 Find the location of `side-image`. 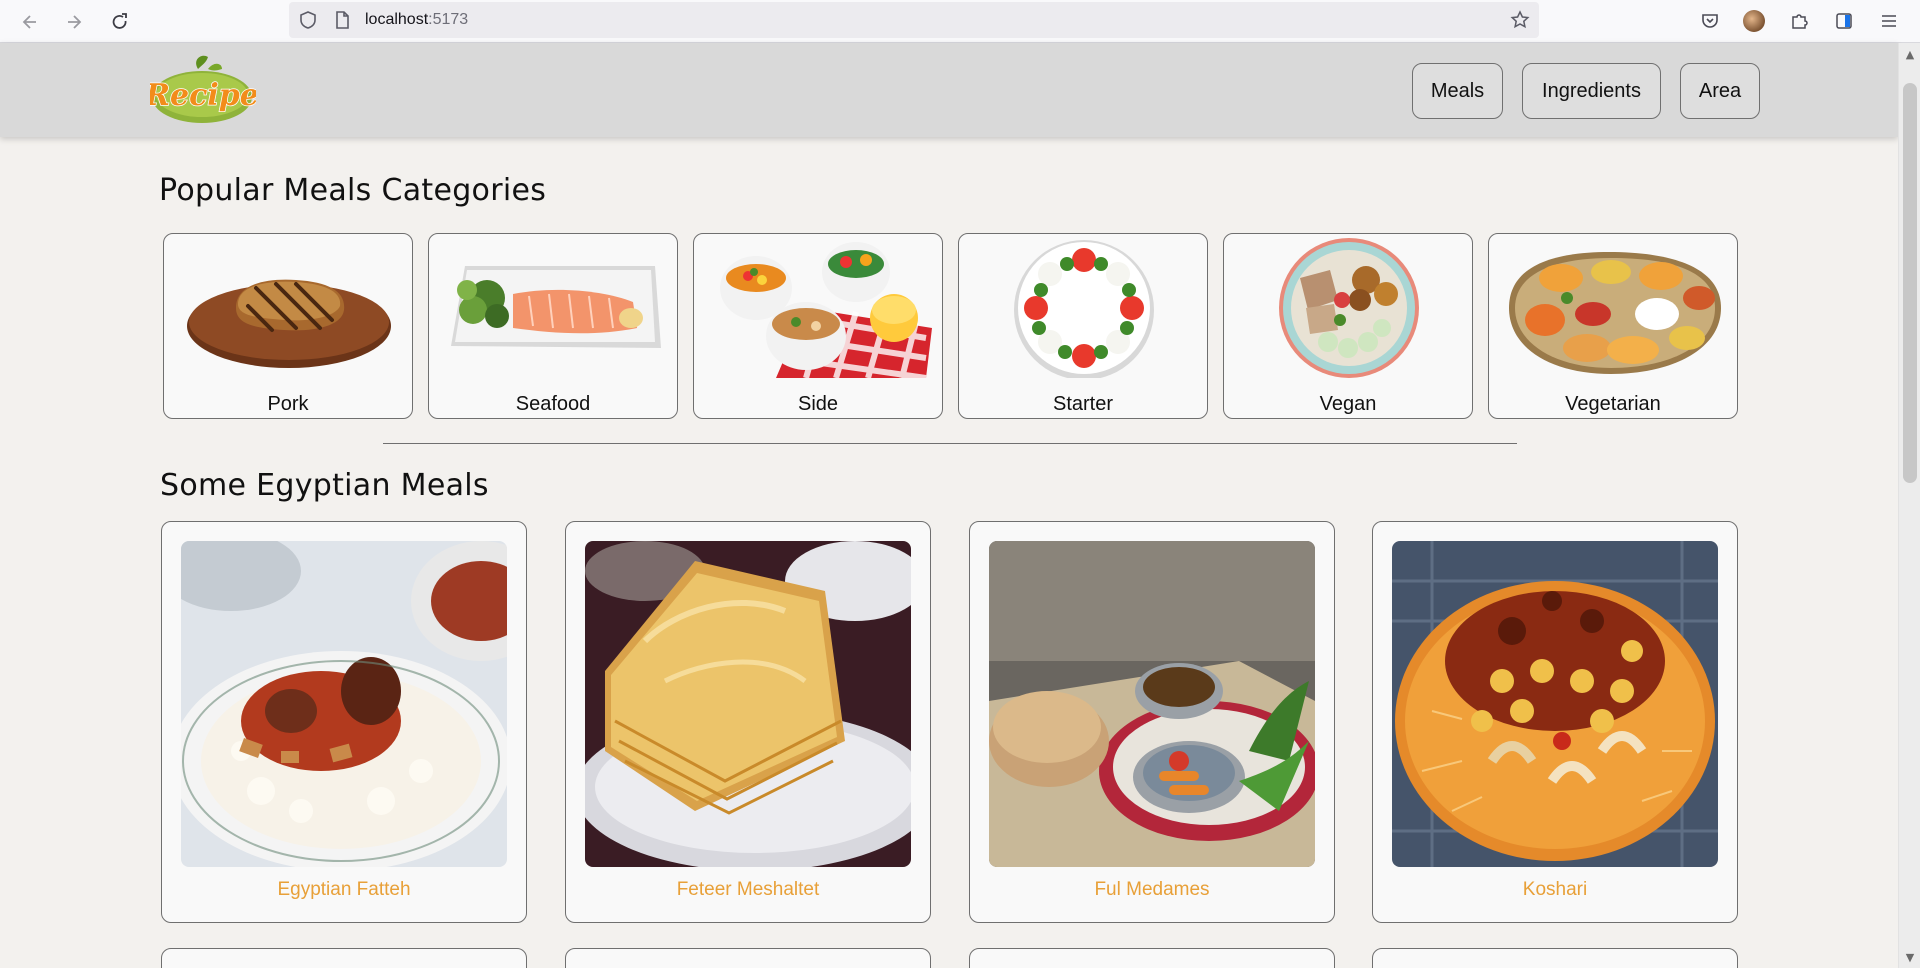

side-image is located at coordinates (826, 310).